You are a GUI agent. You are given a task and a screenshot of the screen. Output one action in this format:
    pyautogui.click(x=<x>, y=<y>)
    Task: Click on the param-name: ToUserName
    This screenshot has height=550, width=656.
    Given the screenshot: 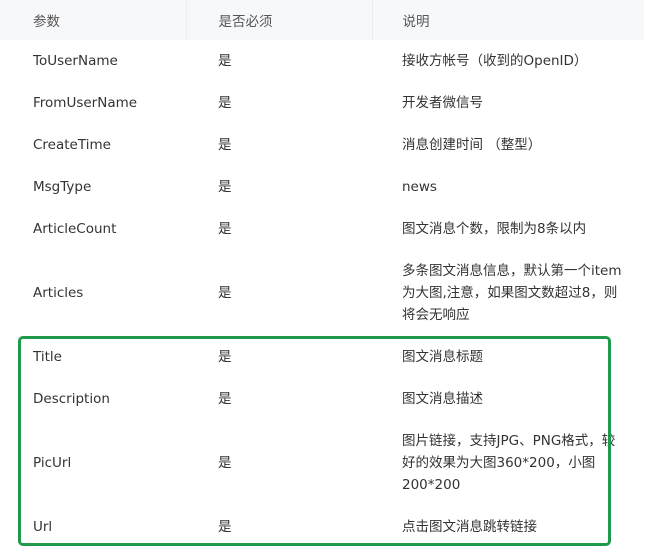 What is the action you would take?
    pyautogui.click(x=75, y=61)
    